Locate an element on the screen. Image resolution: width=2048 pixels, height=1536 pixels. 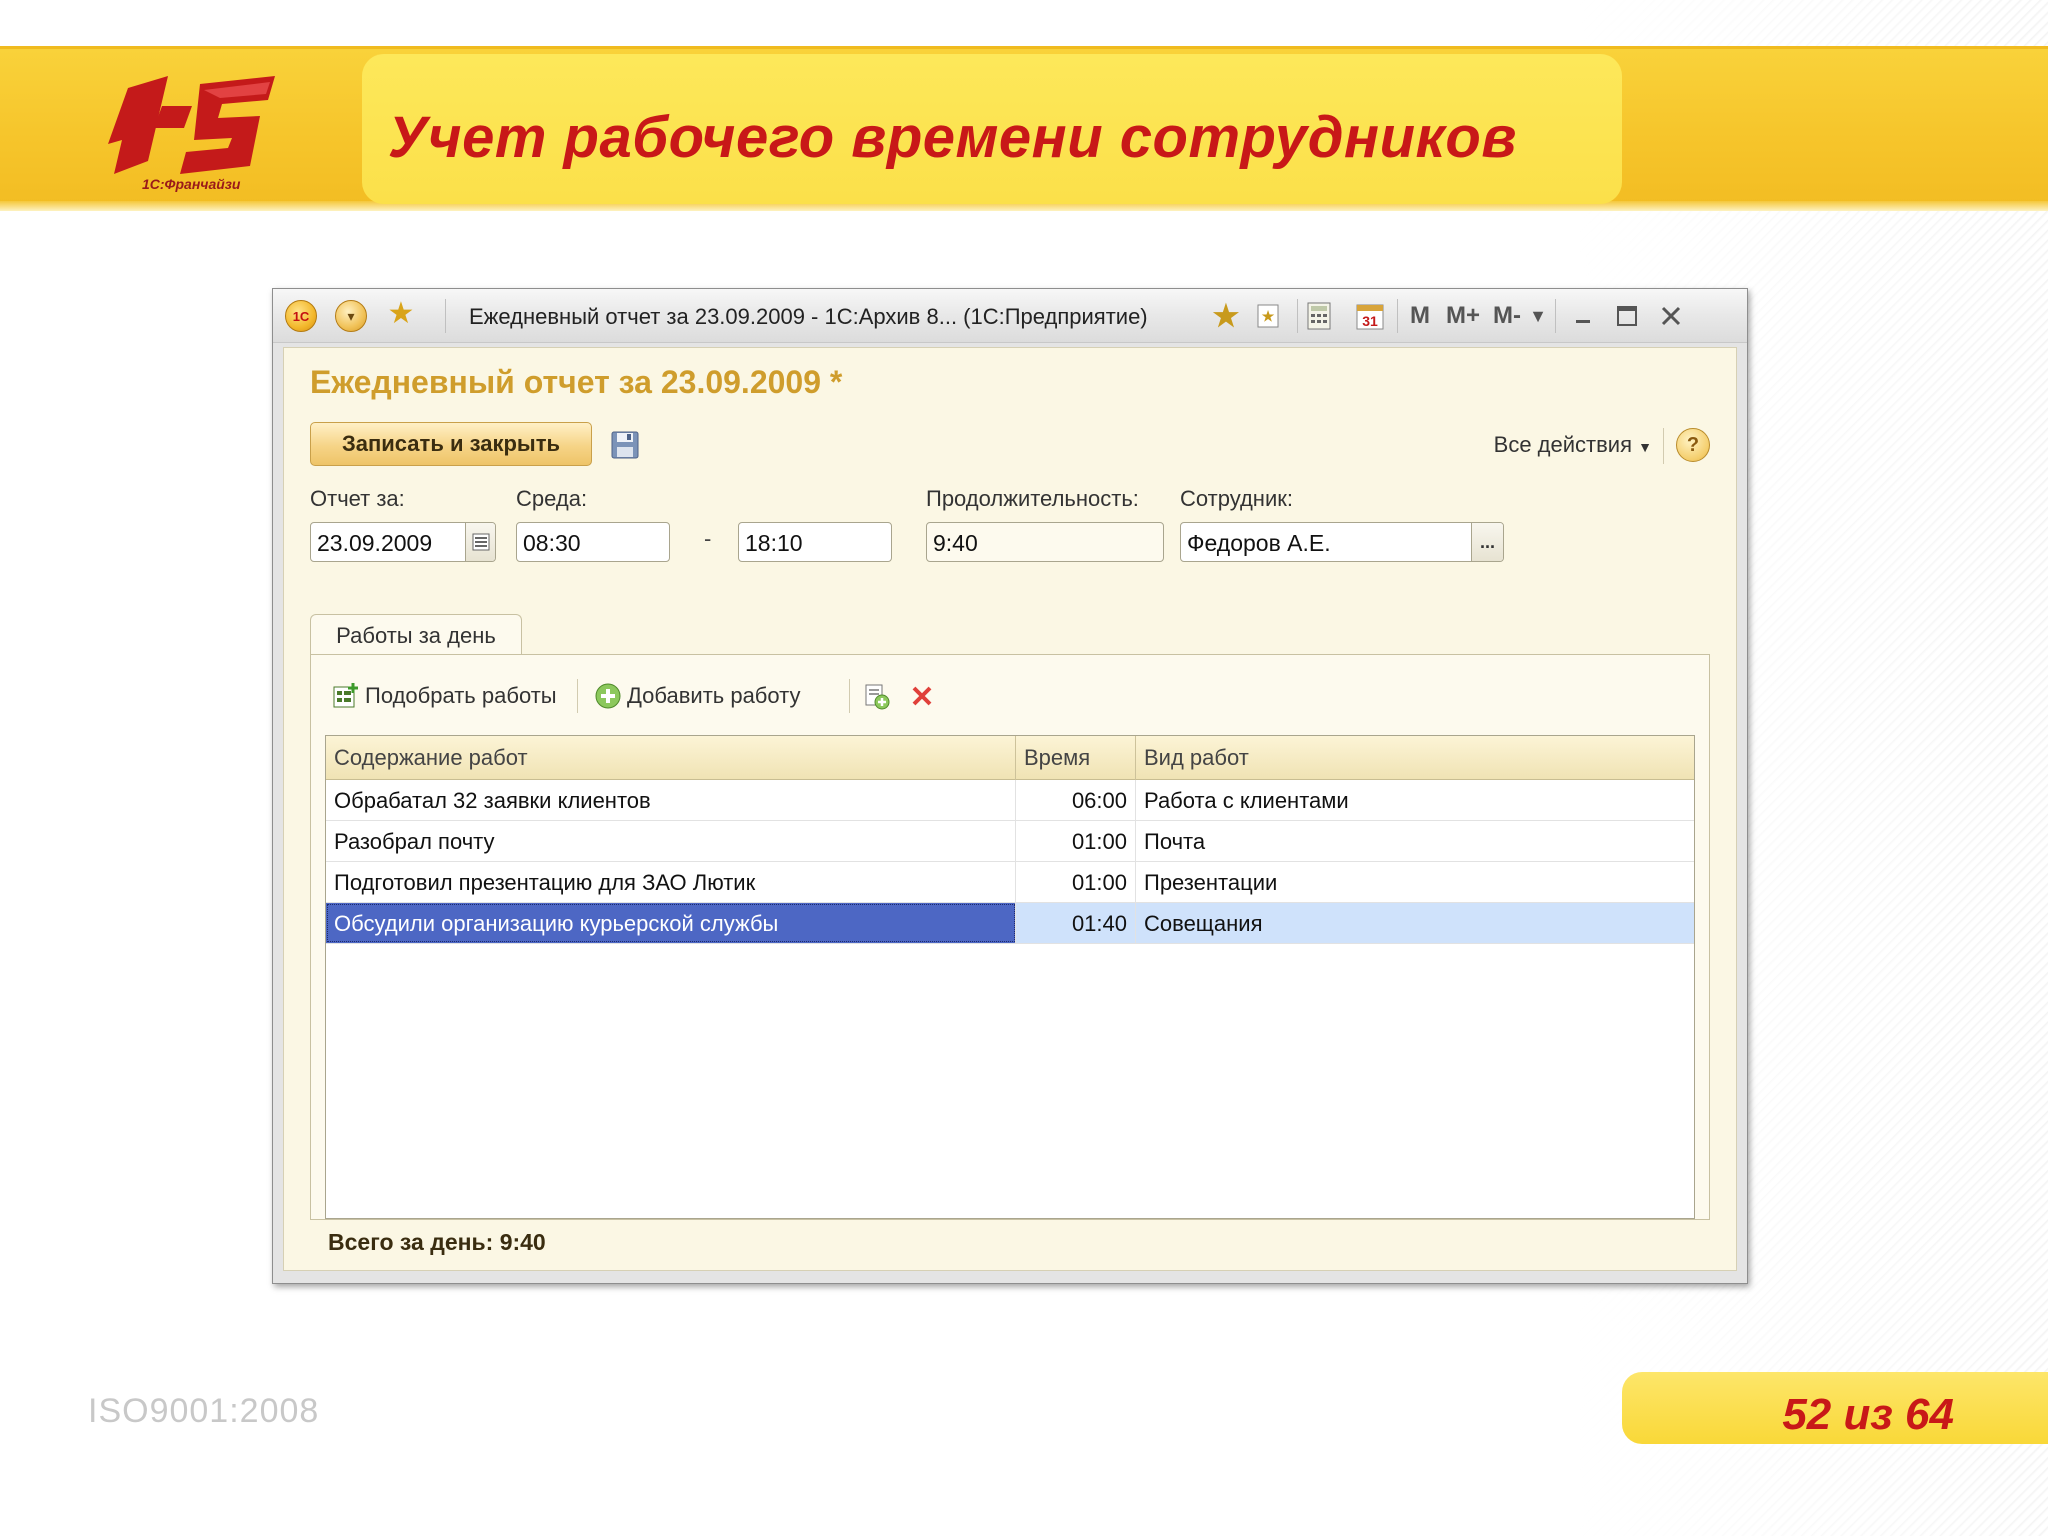
all-actions-menu: Все действия ▼ is located at coordinates (1573, 445).